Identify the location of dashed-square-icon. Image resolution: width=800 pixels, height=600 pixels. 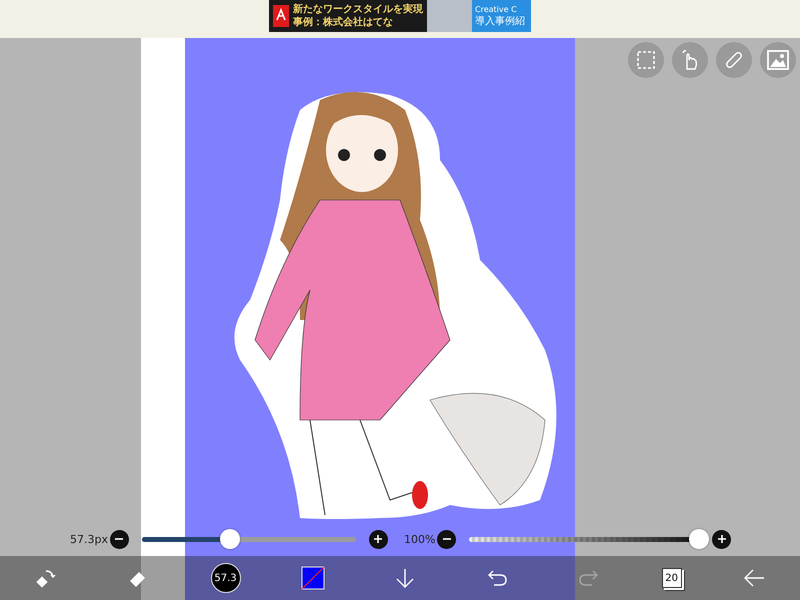
(646, 60).